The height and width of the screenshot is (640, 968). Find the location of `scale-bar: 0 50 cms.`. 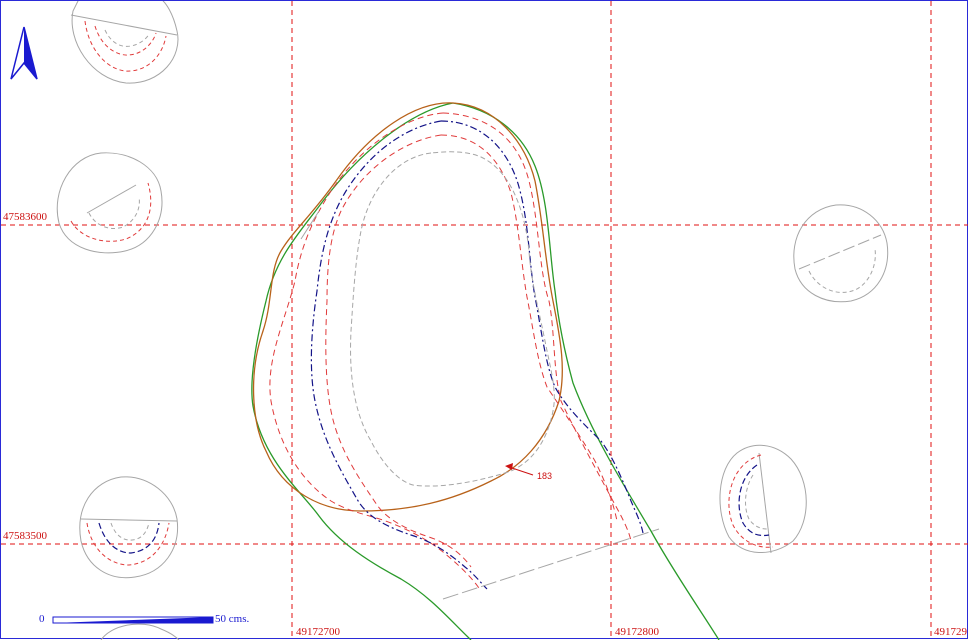

scale-bar: 0 50 cms. is located at coordinates (144, 619).